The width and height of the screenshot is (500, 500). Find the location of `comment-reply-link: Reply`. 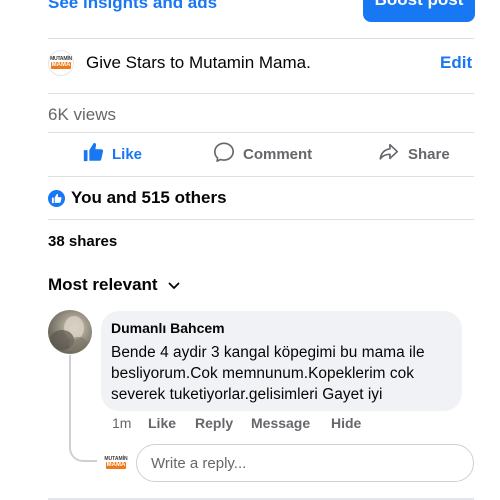

comment-reply-link: Reply is located at coordinates (214, 423).